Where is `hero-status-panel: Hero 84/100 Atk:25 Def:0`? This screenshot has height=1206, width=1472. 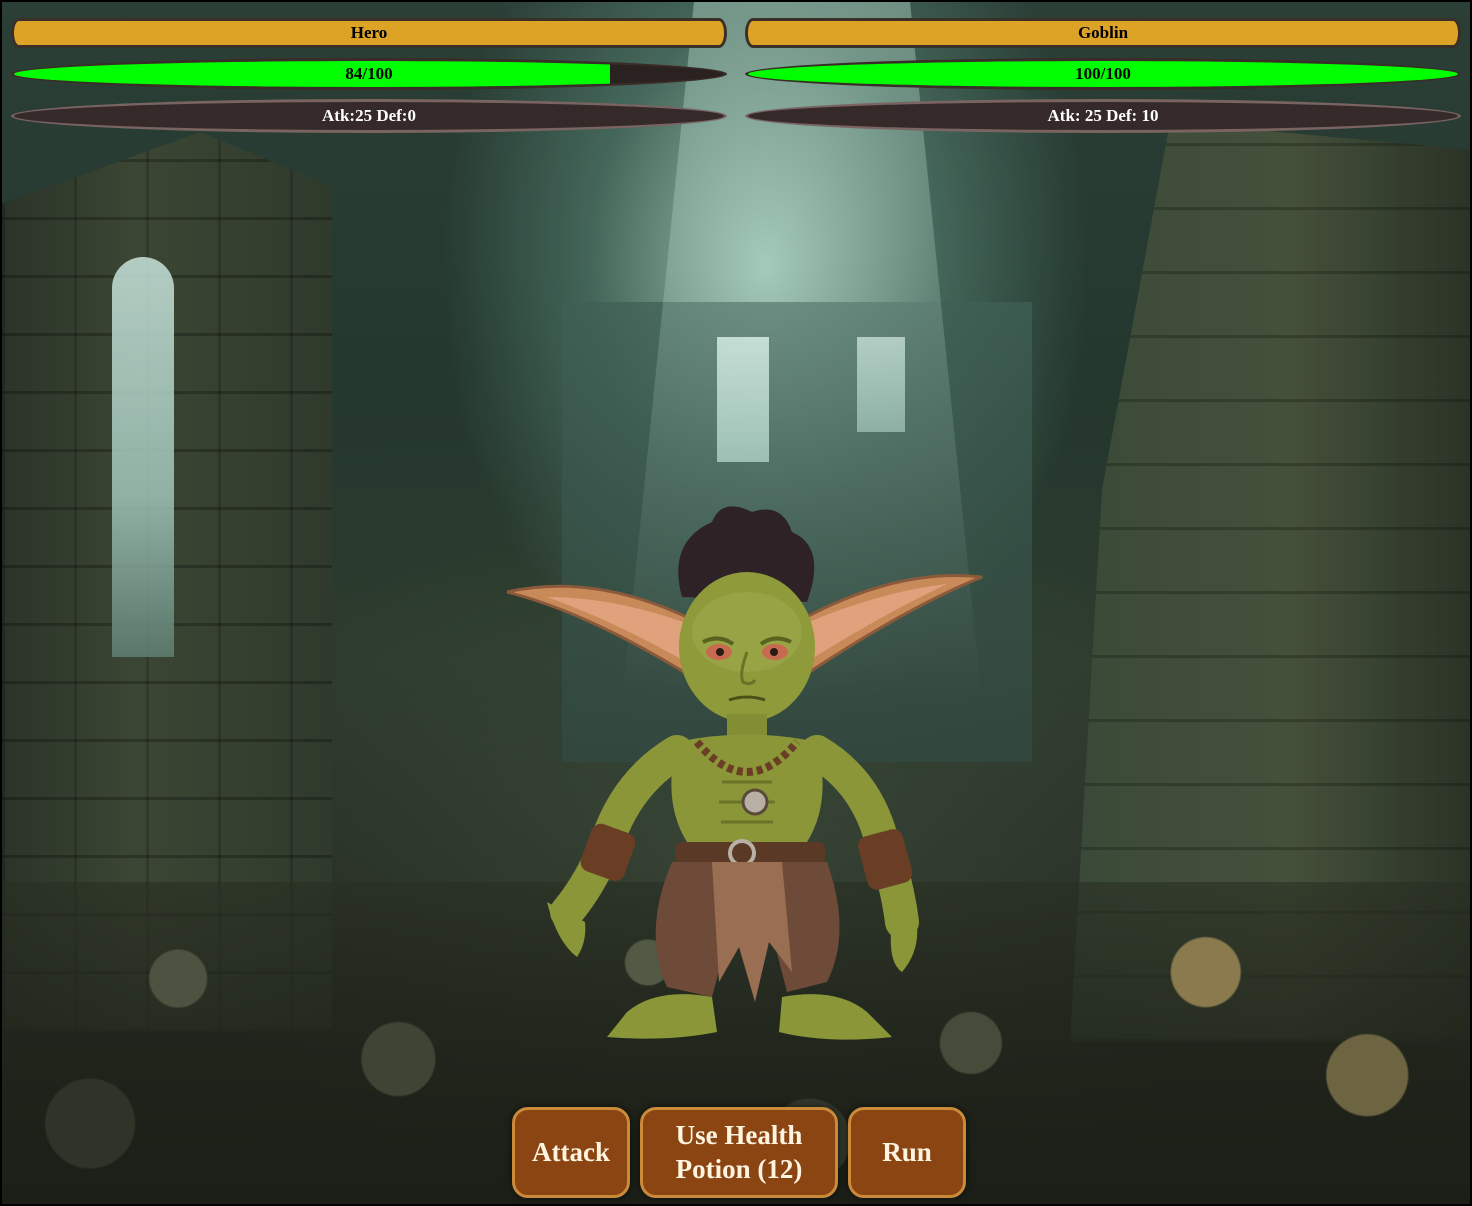 hero-status-panel: Hero 84/100 Atk:25 Def:0 is located at coordinates (369, 80).